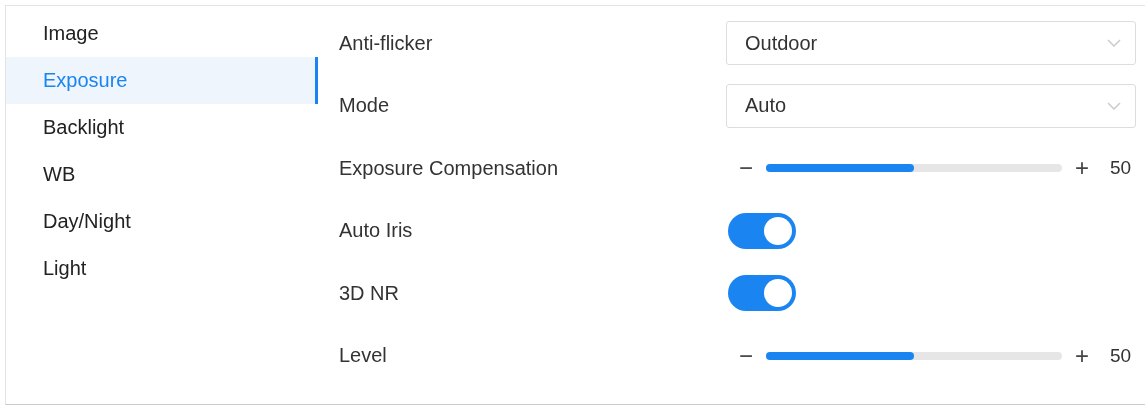 Image resolution: width=1145 pixels, height=414 pixels. Describe the element at coordinates (931, 105) in the screenshot. I see `dropdown: Auto` at that location.